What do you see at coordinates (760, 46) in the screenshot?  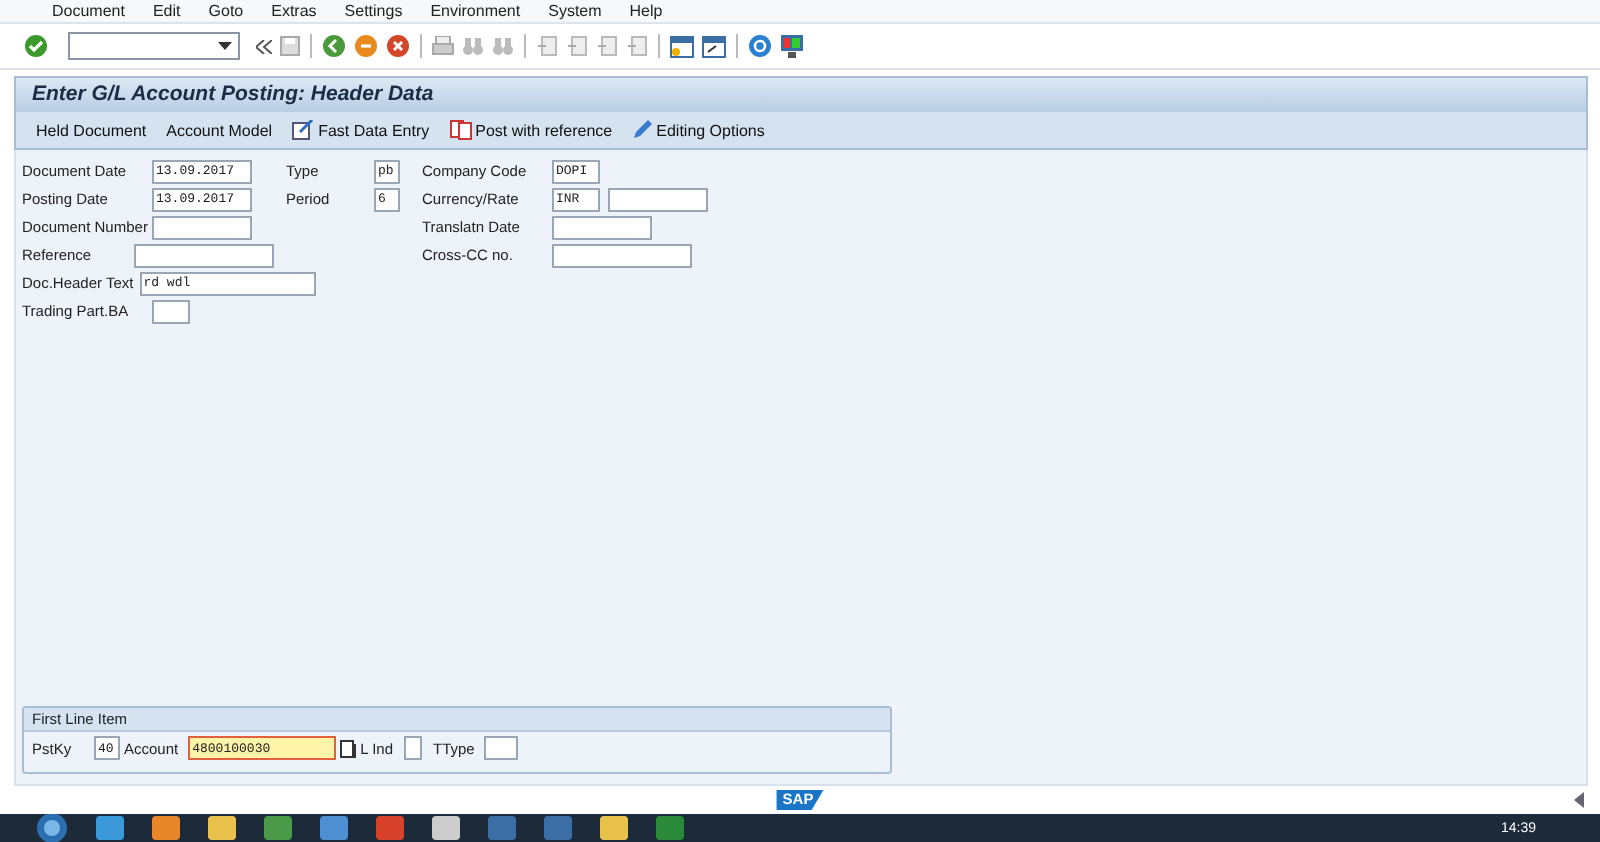 I see `help-icon` at bounding box center [760, 46].